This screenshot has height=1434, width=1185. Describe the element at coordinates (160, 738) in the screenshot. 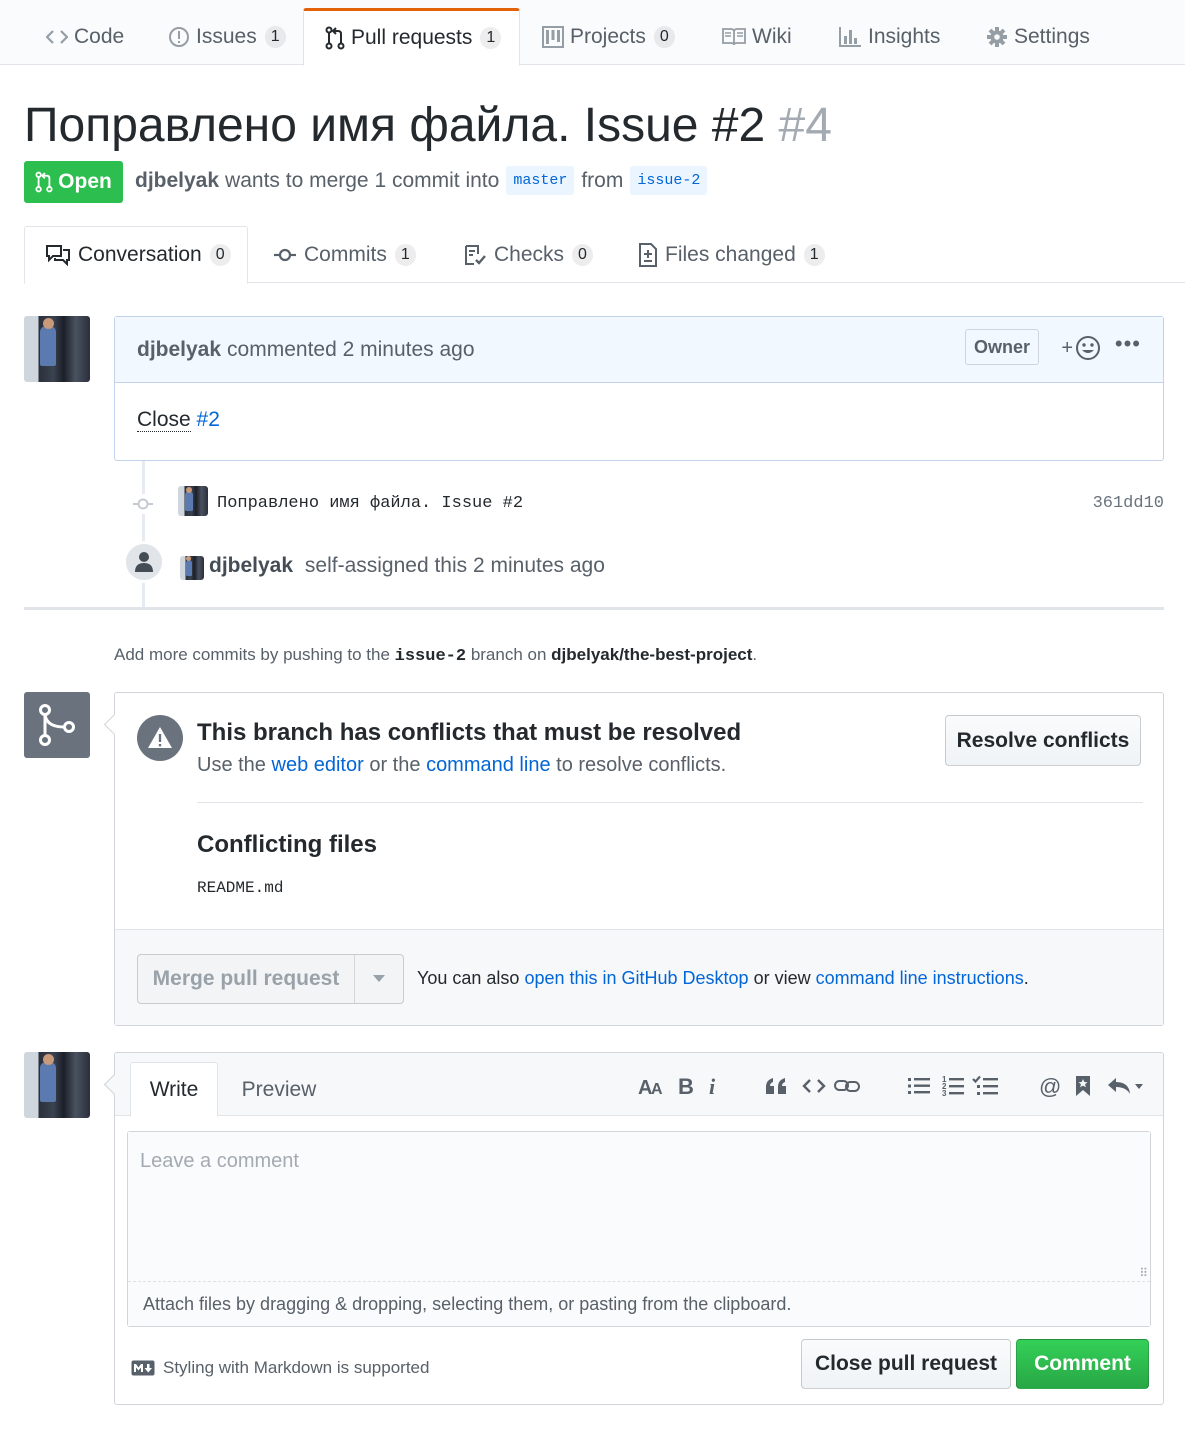

I see `alert-icon` at that location.